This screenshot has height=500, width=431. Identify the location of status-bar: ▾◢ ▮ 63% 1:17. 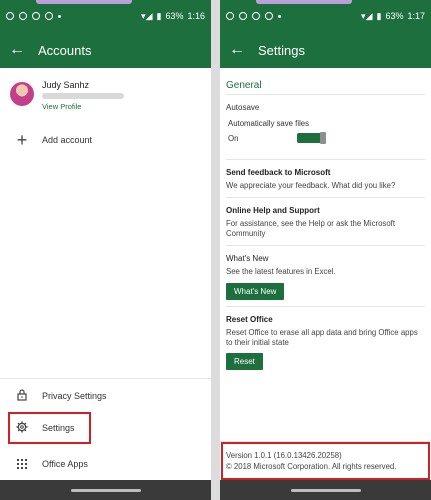
(325, 16).